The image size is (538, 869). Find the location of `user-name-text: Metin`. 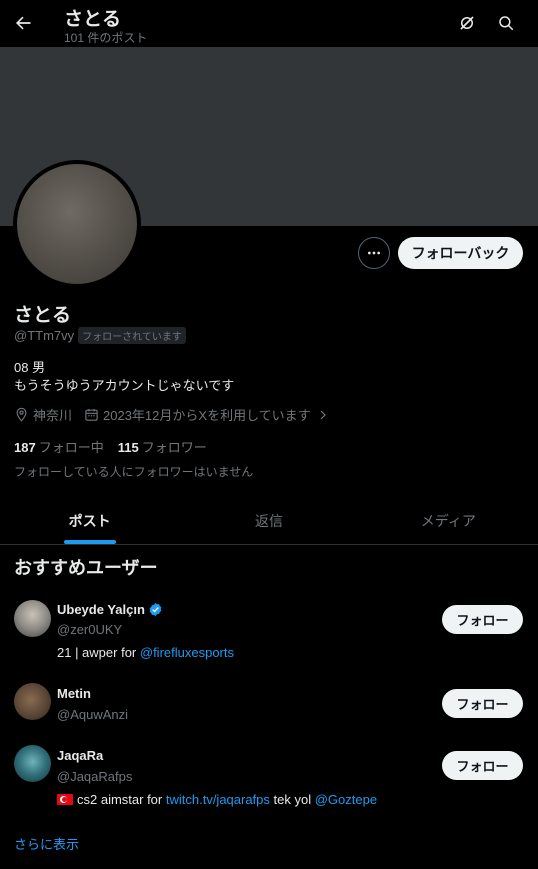

user-name-text: Metin is located at coordinates (74, 693).